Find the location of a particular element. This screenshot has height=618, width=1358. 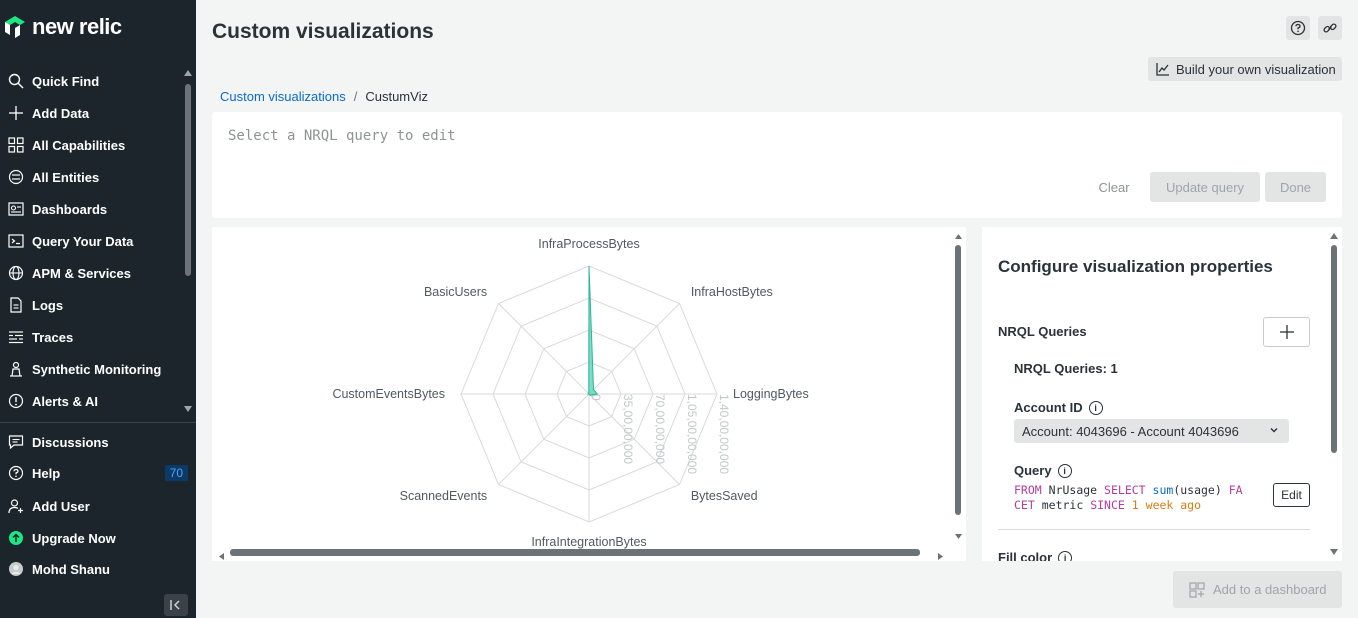

sidebar-item-label: Dashboards is located at coordinates (70, 209).